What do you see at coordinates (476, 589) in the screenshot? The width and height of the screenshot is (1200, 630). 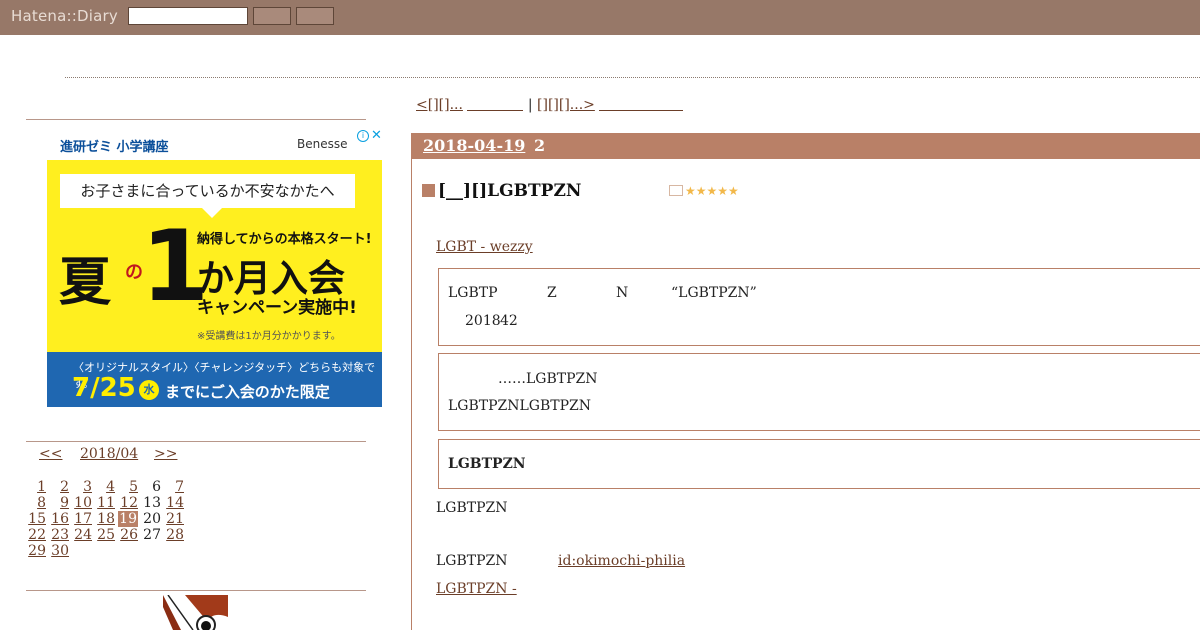 I see `bottom-link-text: LGBTPZN -` at bounding box center [476, 589].